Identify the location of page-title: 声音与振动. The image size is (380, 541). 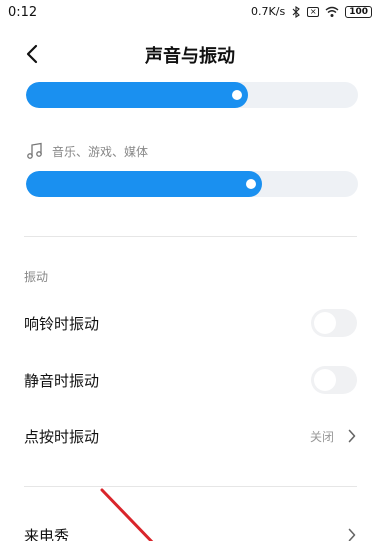
(190, 56).